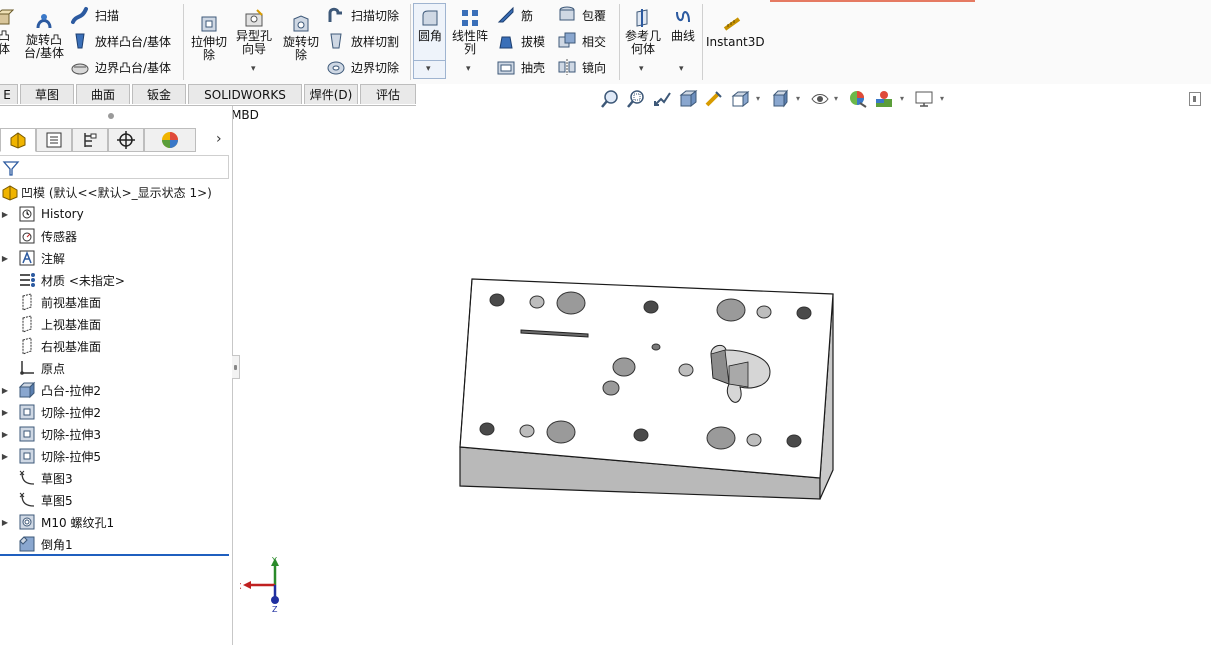  What do you see at coordinates (683, 25) in the screenshot?
I see `curves-button: 曲线` at bounding box center [683, 25].